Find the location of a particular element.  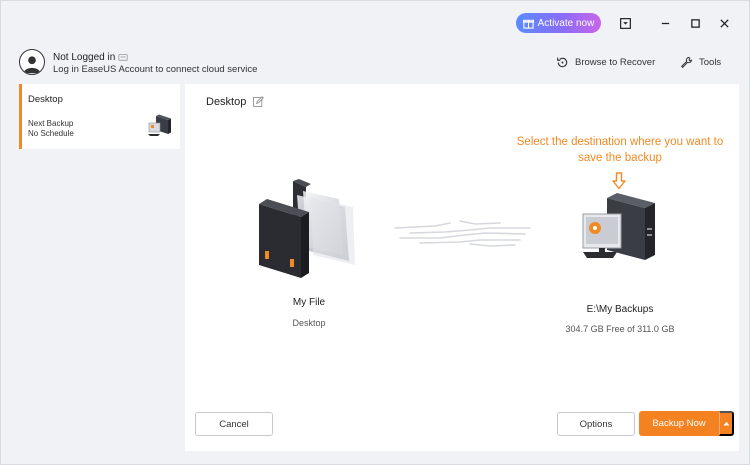

user-avatar-icon is located at coordinates (32, 62).